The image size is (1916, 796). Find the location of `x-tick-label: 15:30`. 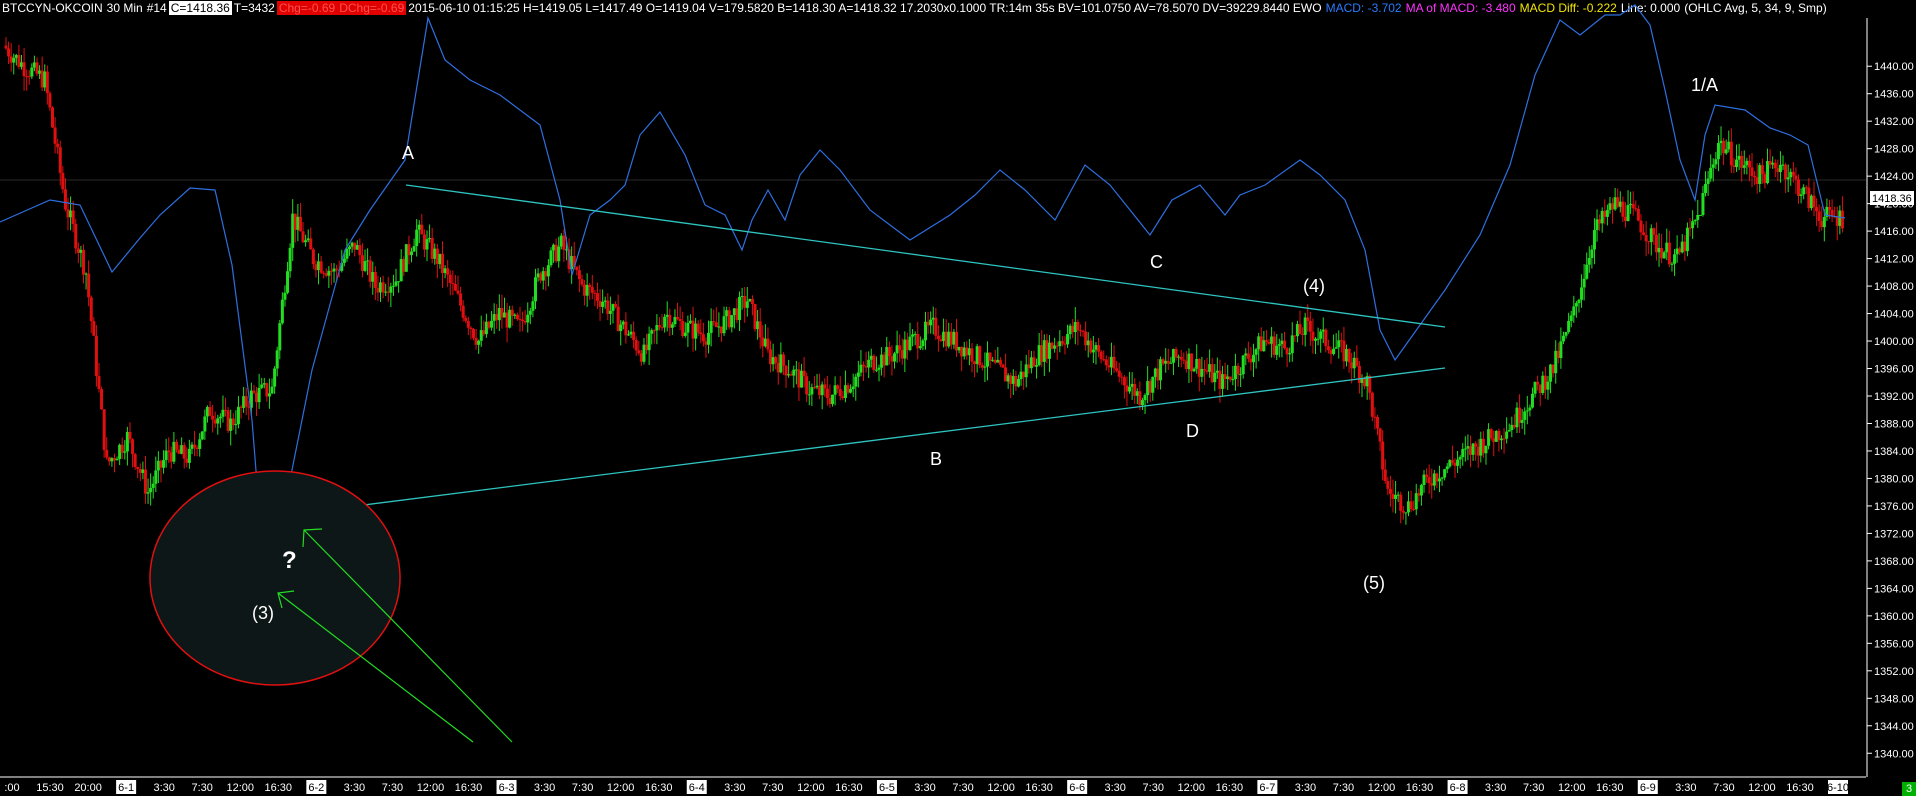

x-tick-label: 15:30 is located at coordinates (50, 788).